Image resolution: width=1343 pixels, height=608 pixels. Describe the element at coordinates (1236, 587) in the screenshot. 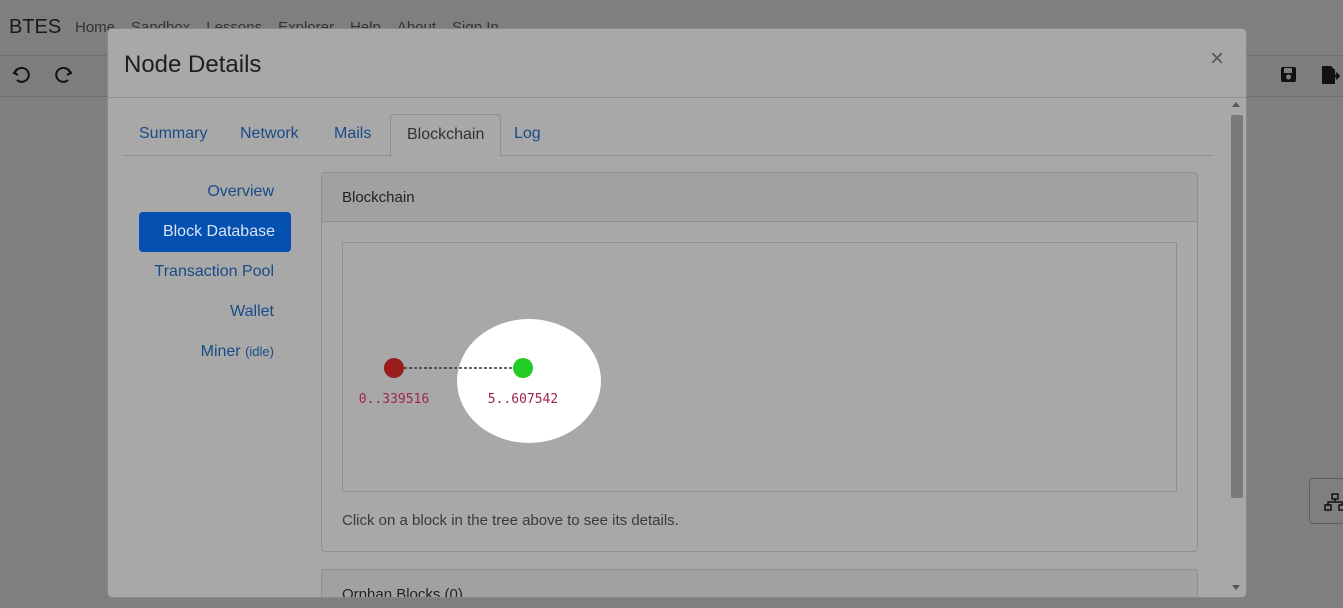

I see `scroll-down-arrow-icon` at that location.